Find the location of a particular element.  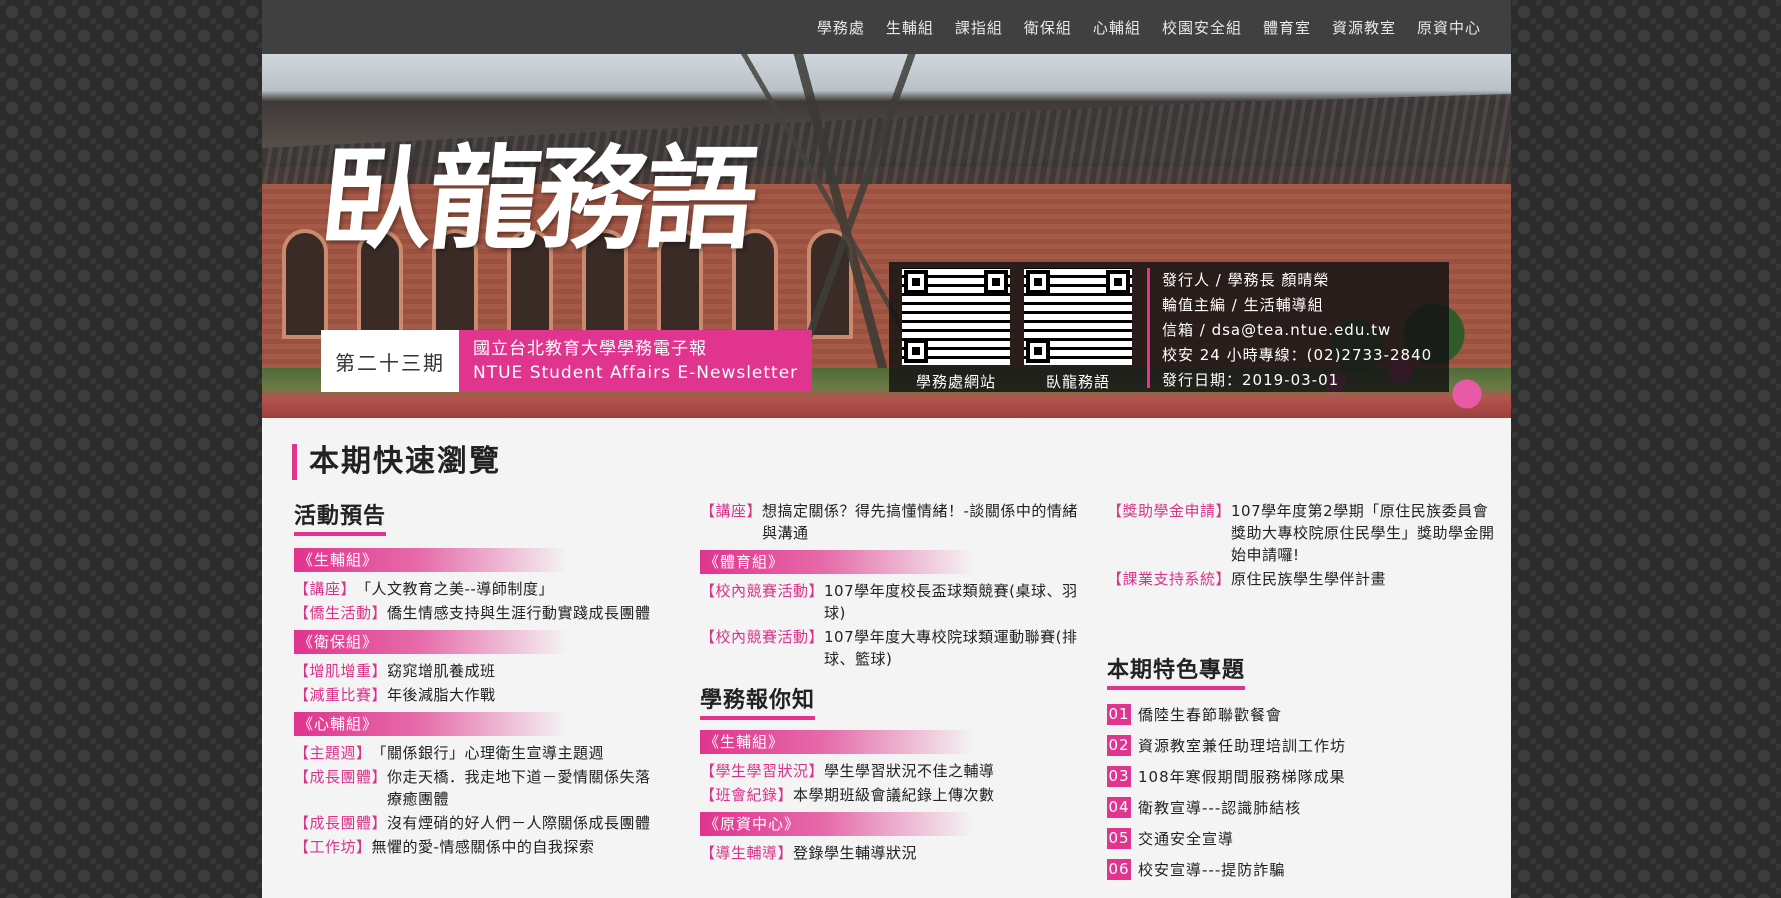

subtitle-zh: 國立台北教育大學學務電子報 is located at coordinates (590, 349).